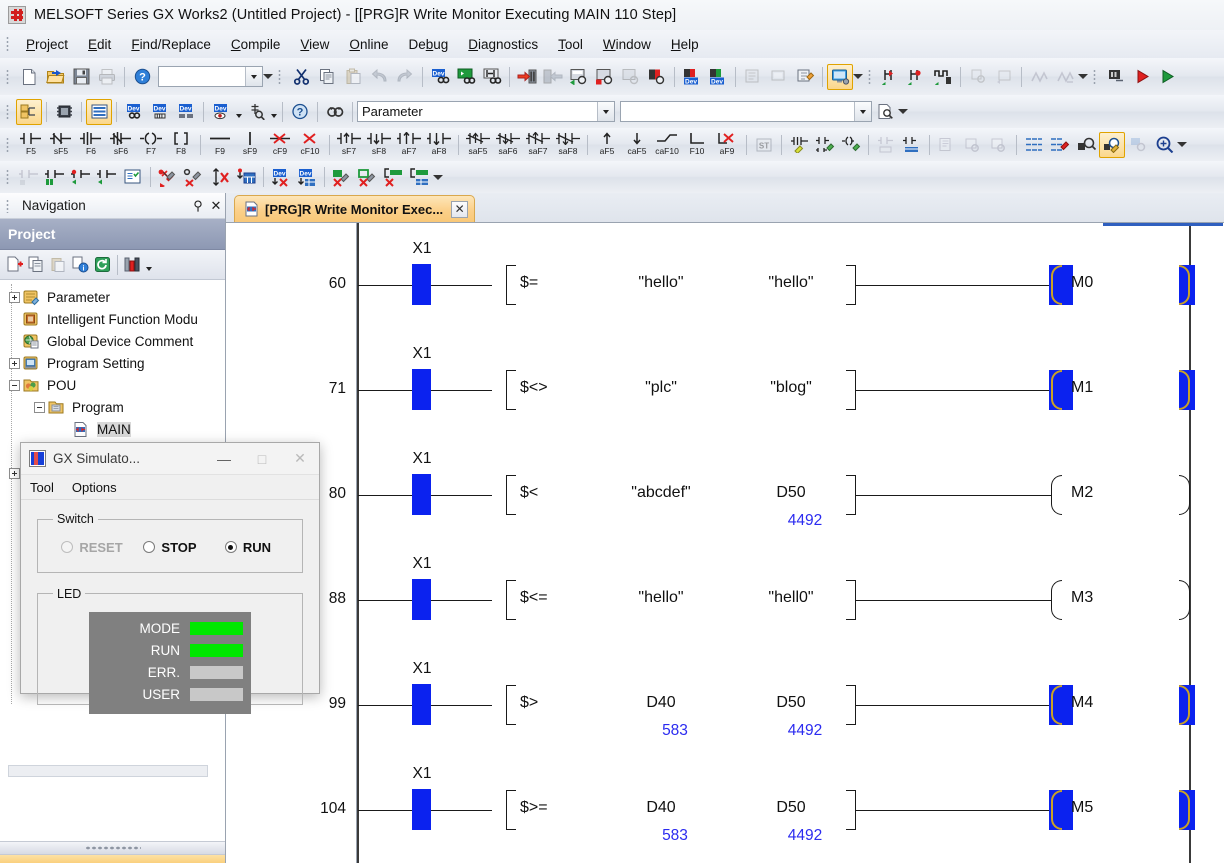 This screenshot has width=1224, height=863. I want to click on cut-icon, so click(301, 77).